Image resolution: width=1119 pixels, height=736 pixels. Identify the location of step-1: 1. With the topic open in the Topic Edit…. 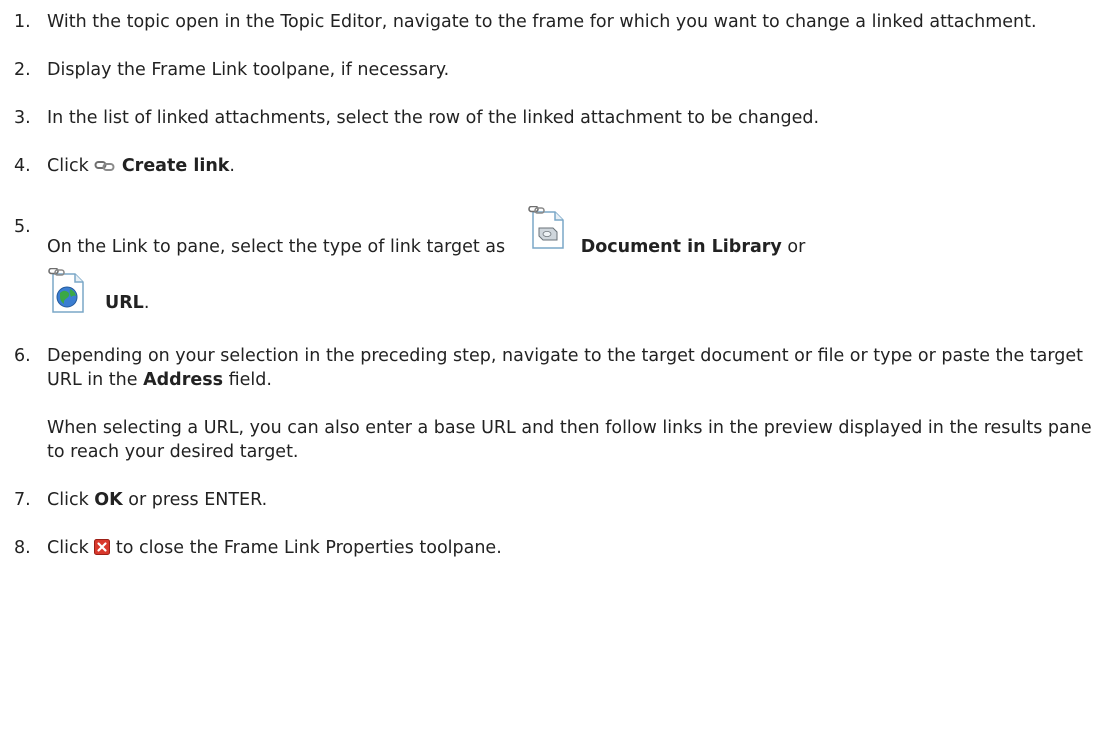
(561, 22).